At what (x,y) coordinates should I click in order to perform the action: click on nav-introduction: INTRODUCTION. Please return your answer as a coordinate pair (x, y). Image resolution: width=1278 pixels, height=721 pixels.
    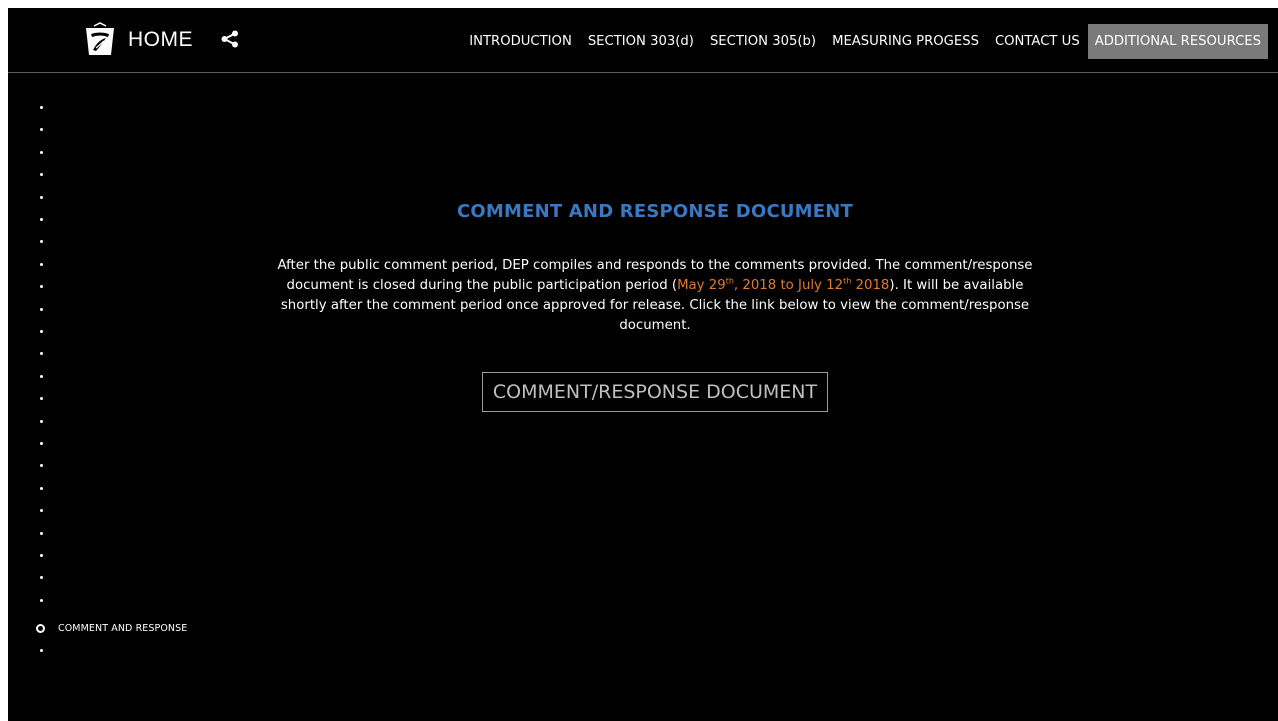
    Looking at the image, I should click on (520, 41).